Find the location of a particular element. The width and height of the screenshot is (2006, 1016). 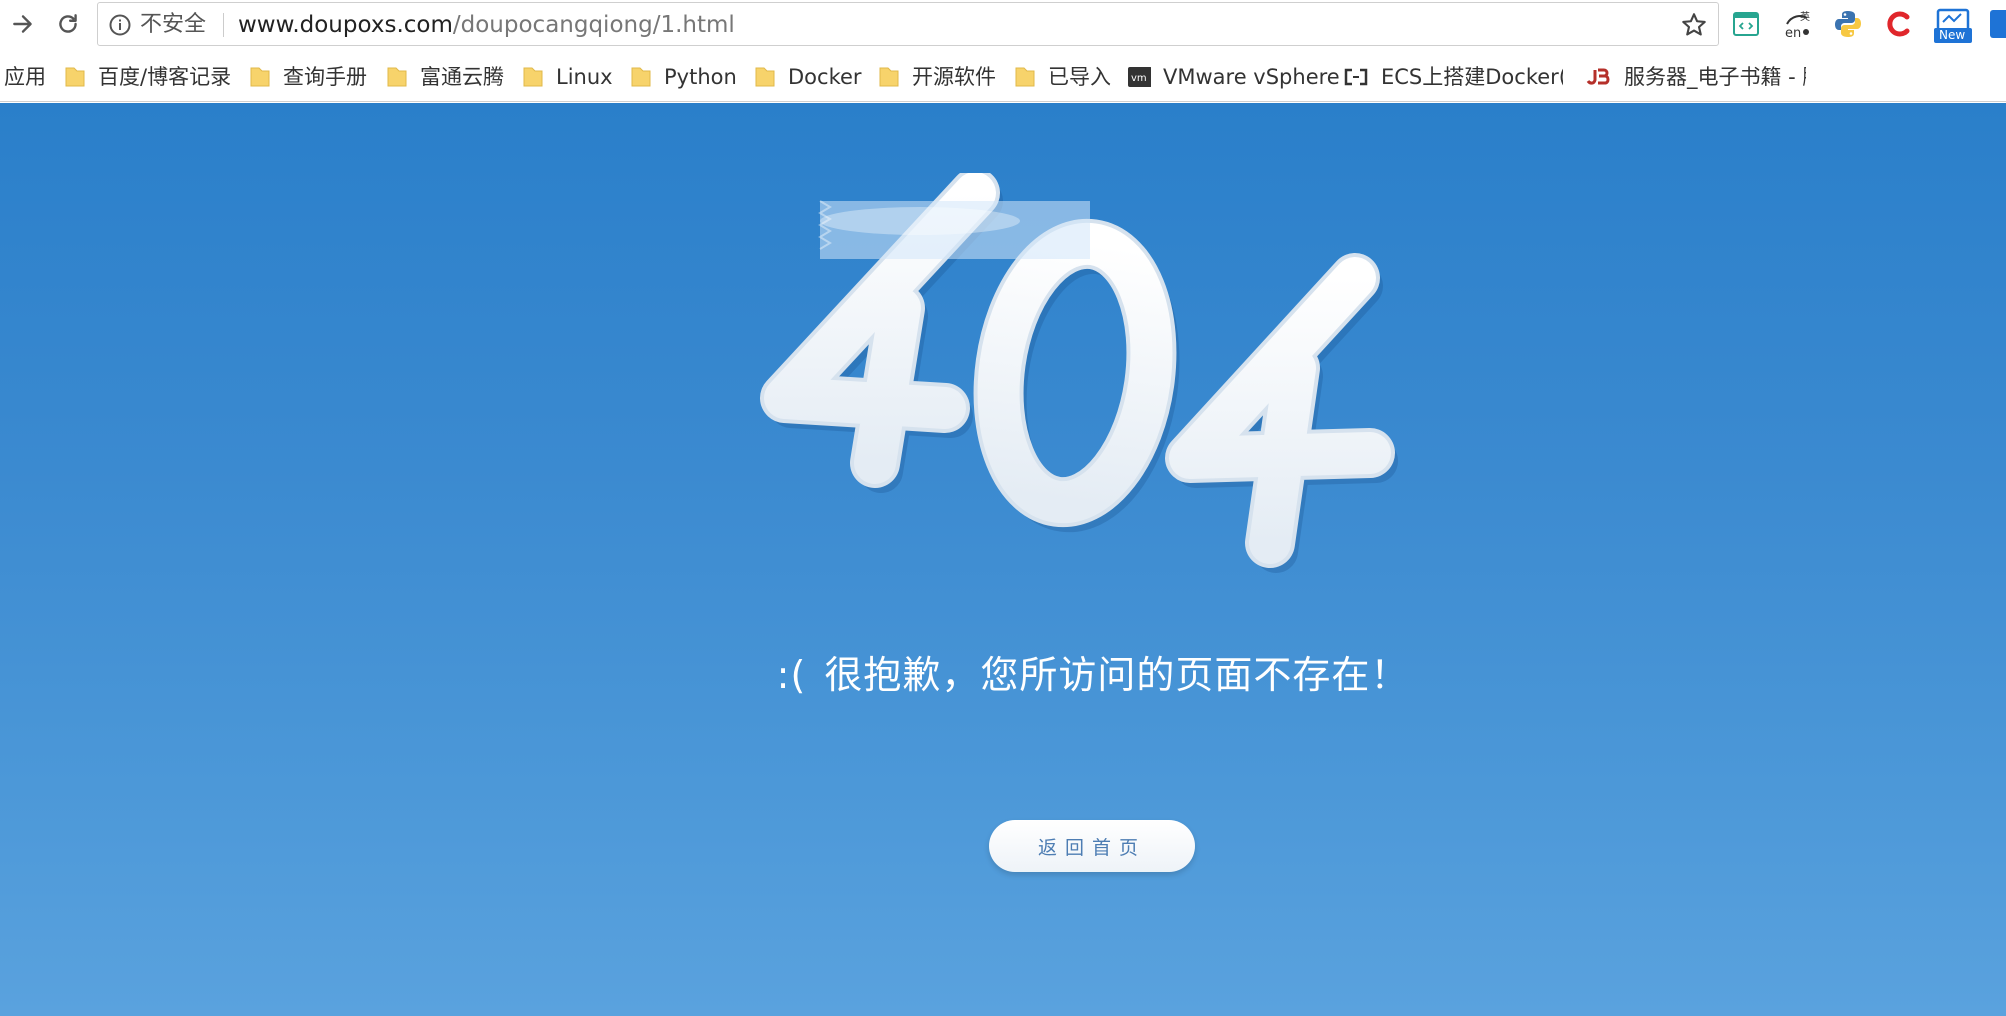

bookmark-folder: 已导入 is located at coordinates (1062, 77).